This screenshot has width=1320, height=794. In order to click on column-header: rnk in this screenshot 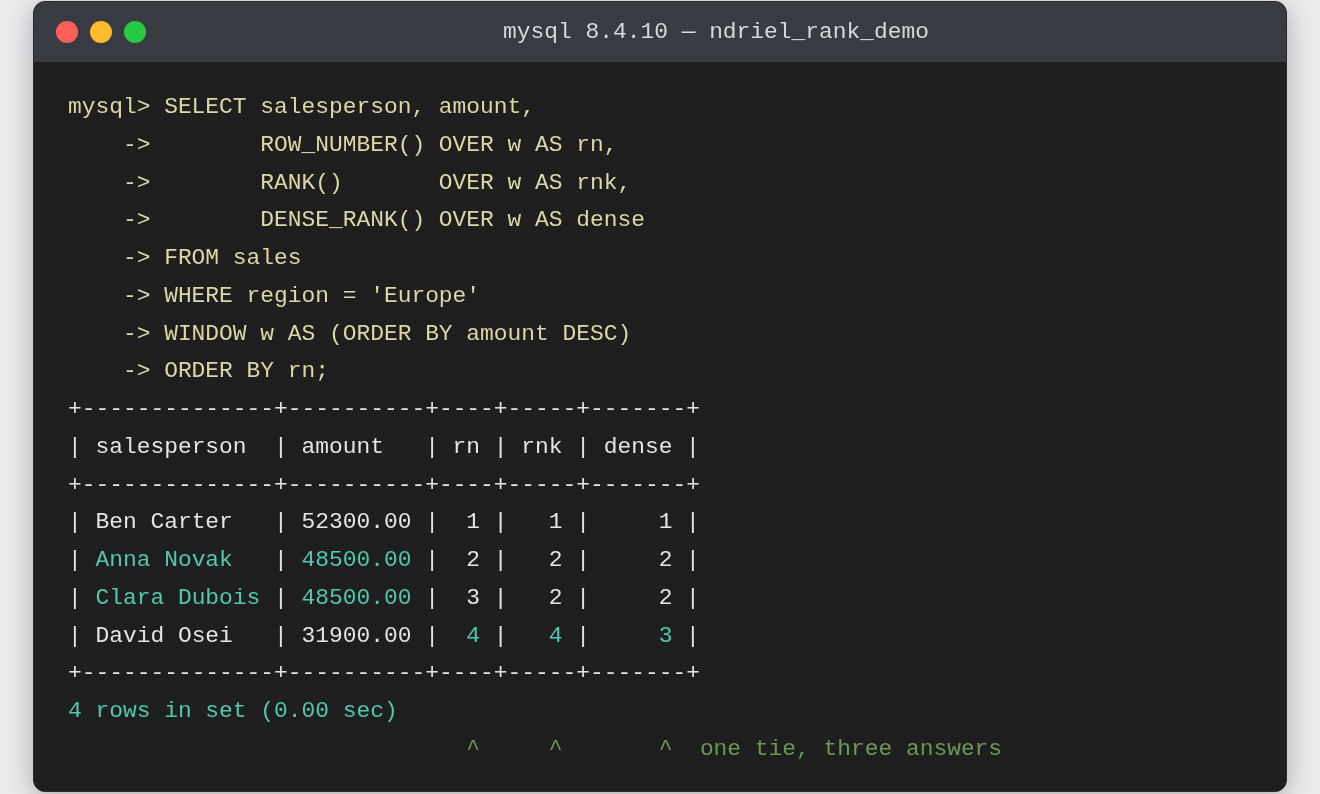, I will do `click(542, 447)`.